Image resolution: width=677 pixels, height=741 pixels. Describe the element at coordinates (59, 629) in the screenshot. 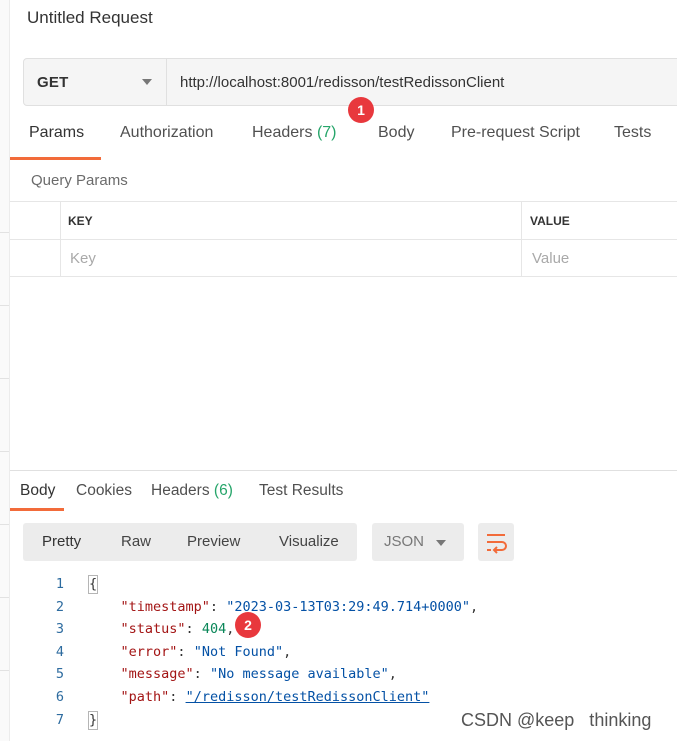

I see `line-number: 3` at that location.